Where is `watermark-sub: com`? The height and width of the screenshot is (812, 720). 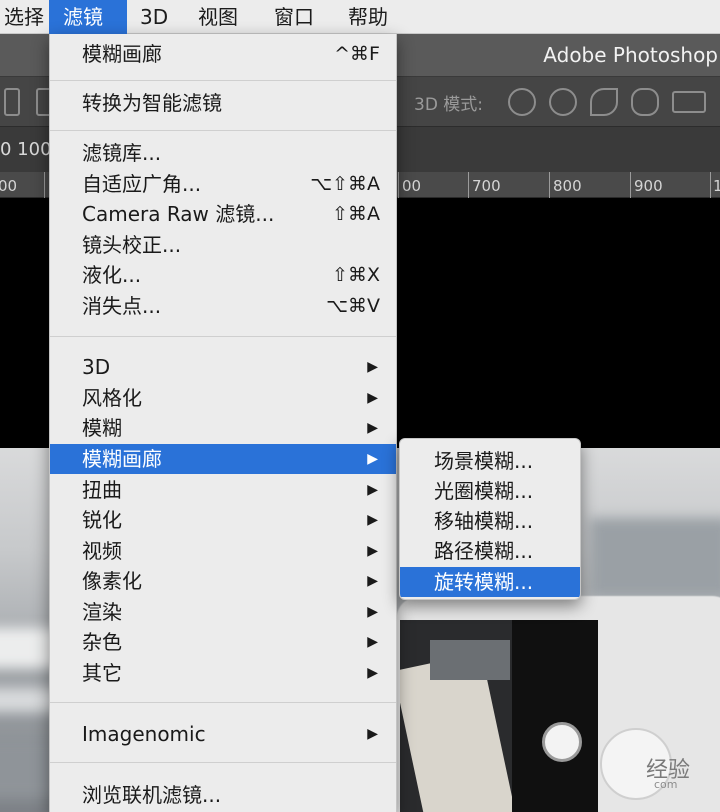 watermark-sub: com is located at coordinates (666, 784).